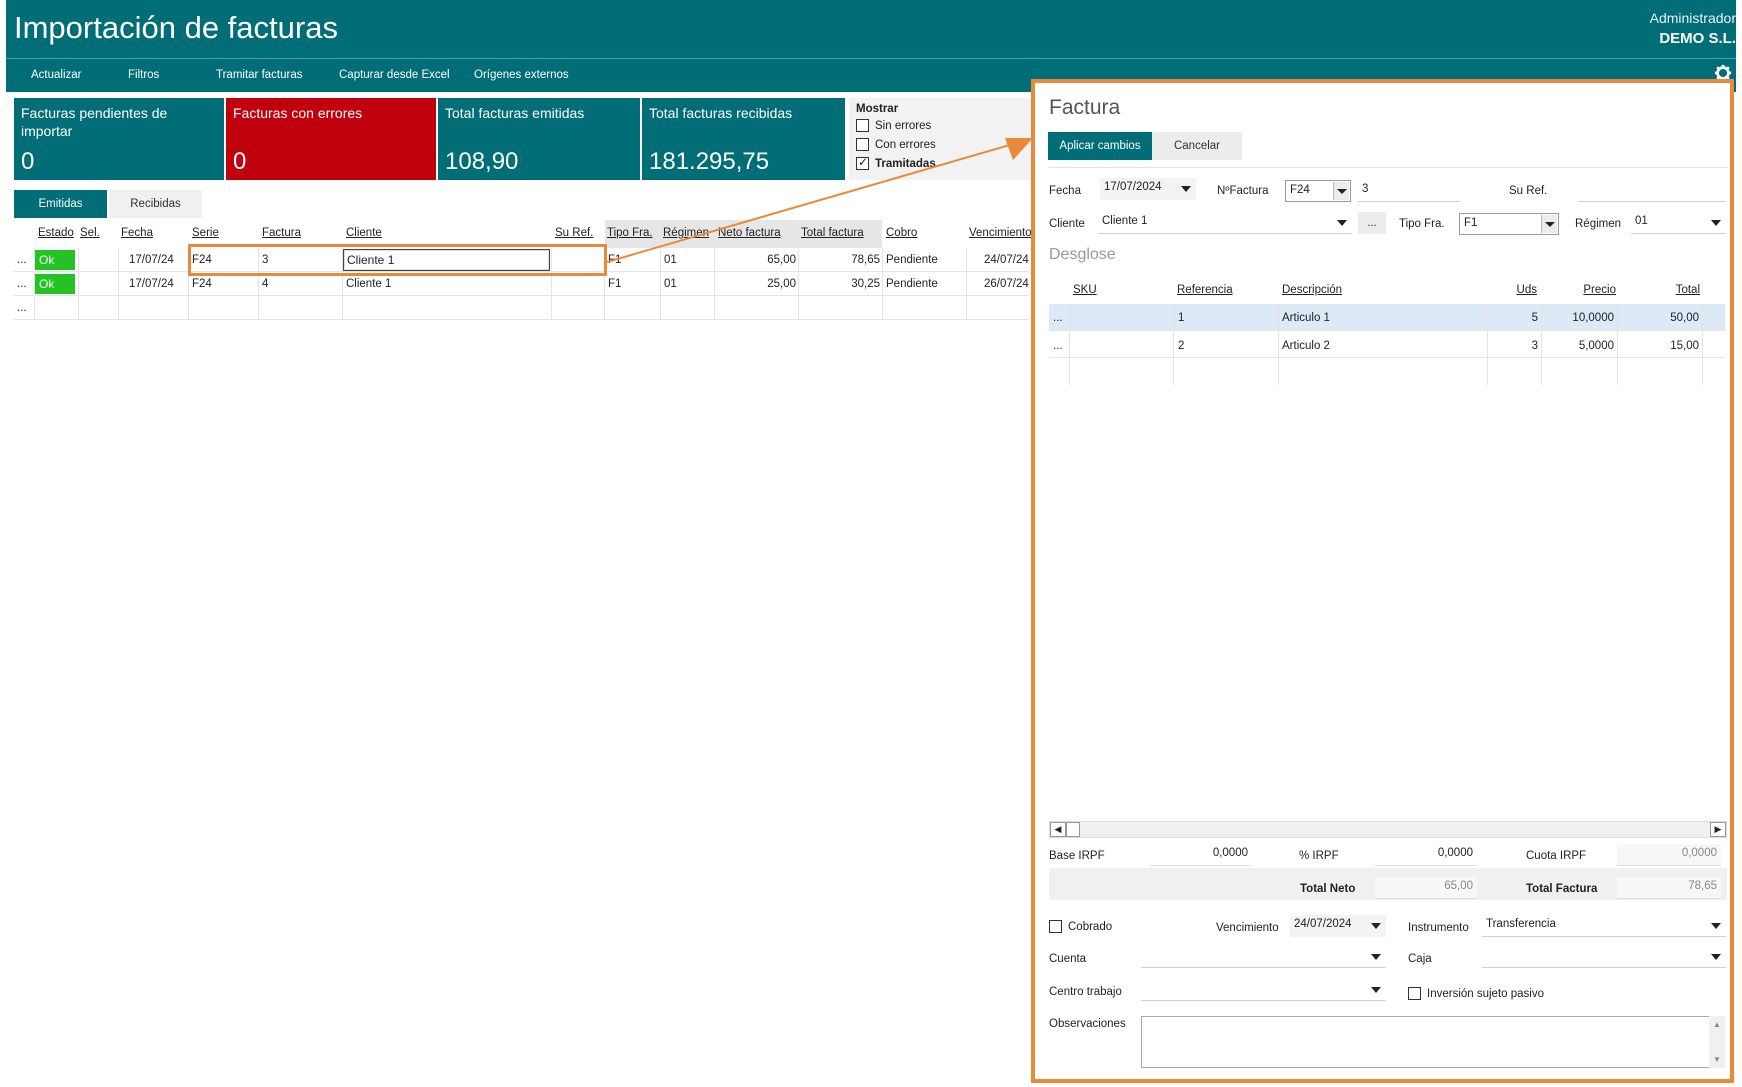  I want to click on line-precio: 5,0000, so click(1579, 346).